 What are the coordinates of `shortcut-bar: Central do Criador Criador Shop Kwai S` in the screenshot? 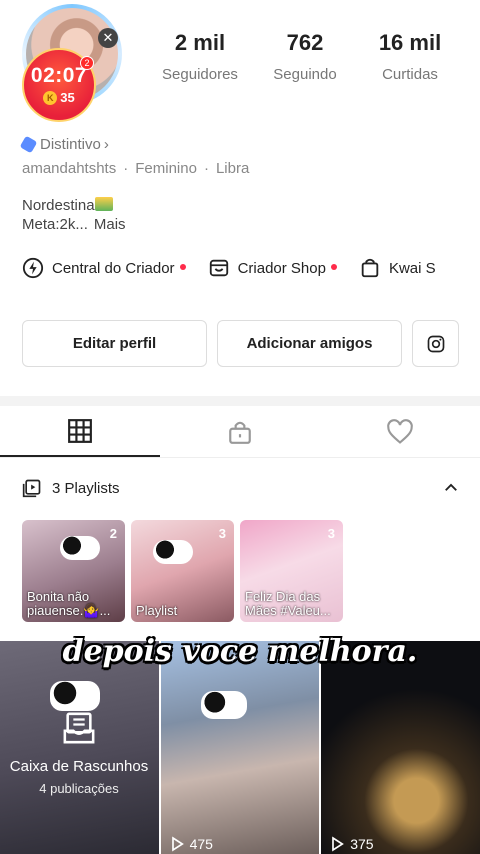 It's located at (240, 268).